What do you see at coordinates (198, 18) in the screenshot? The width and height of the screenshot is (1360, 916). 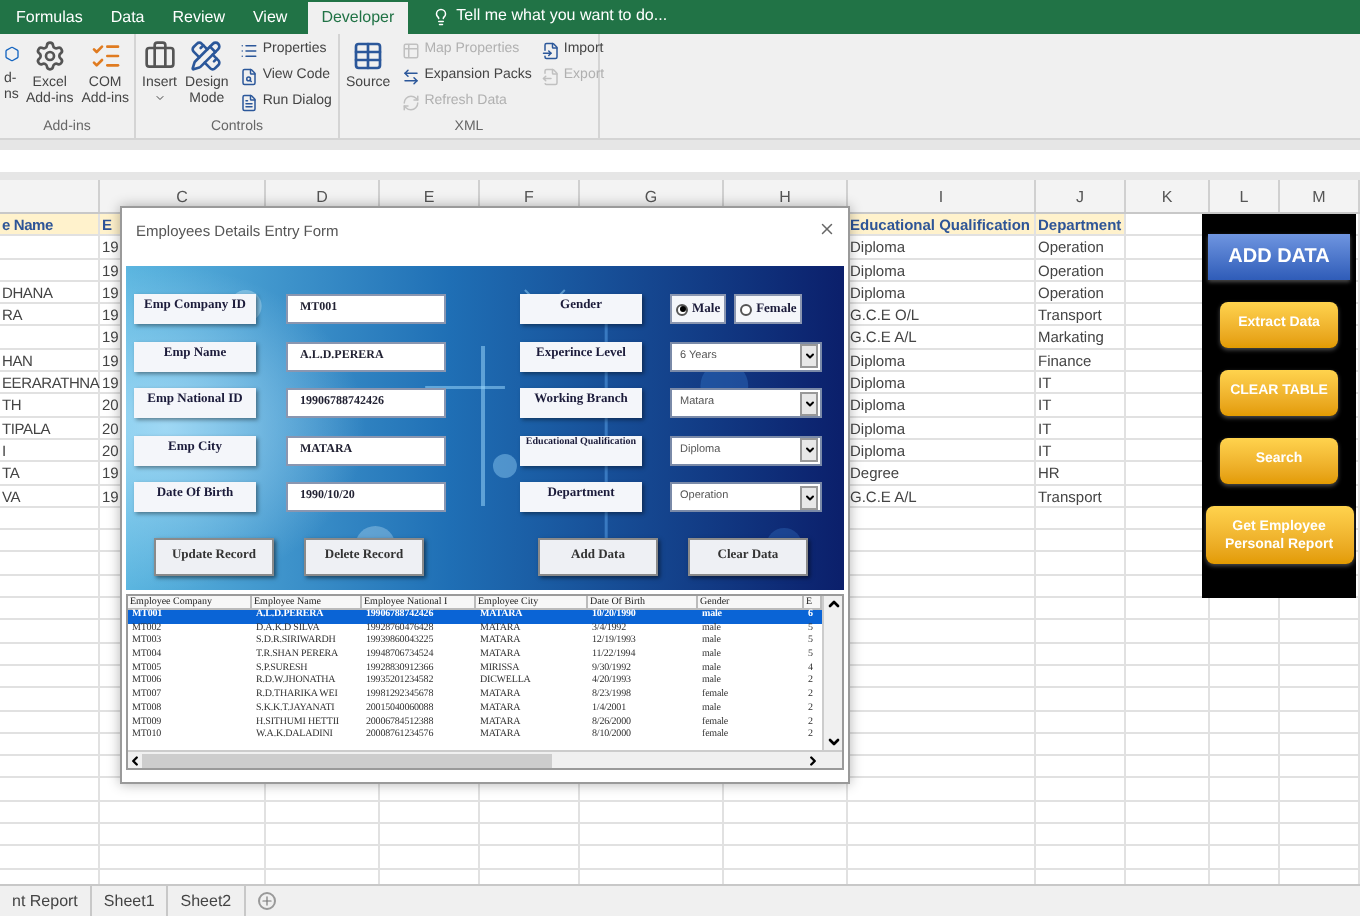 I see `ribbon-tab: Review` at bounding box center [198, 18].